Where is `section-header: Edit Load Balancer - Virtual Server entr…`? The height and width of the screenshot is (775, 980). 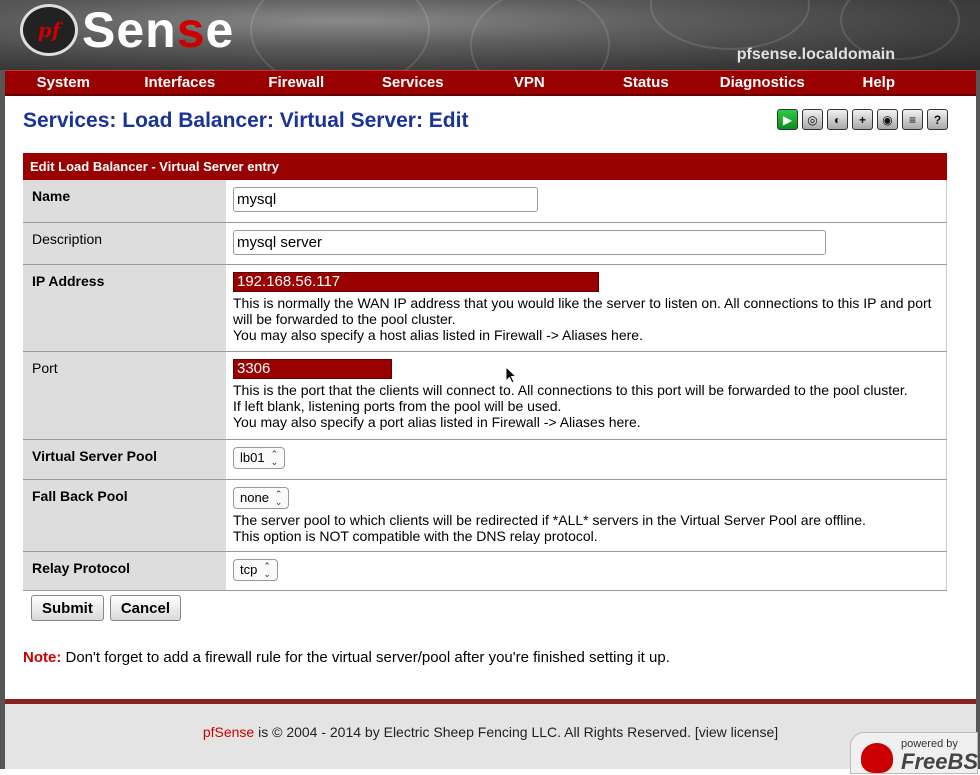
section-header: Edit Load Balancer - Virtual Server entr… is located at coordinates (485, 166).